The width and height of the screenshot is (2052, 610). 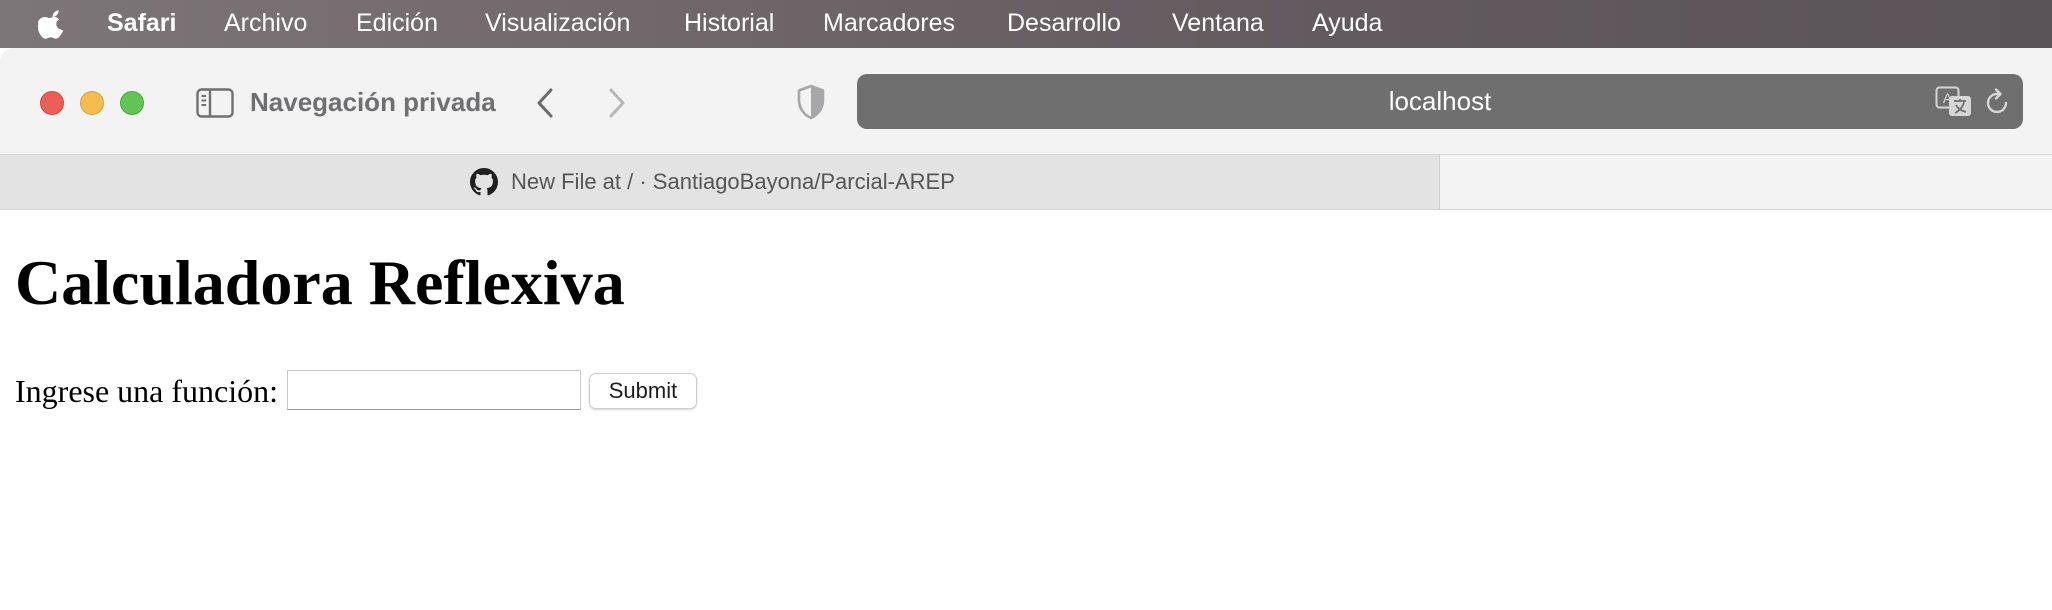 What do you see at coordinates (557, 24) in the screenshot?
I see `menu-visualizacion: Visualización` at bounding box center [557, 24].